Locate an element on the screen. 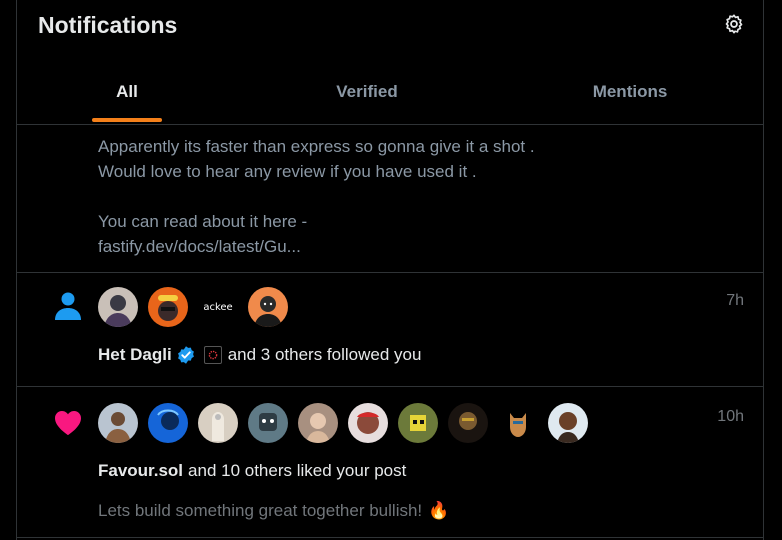  actor-name: Favour.sol is located at coordinates (140, 471).